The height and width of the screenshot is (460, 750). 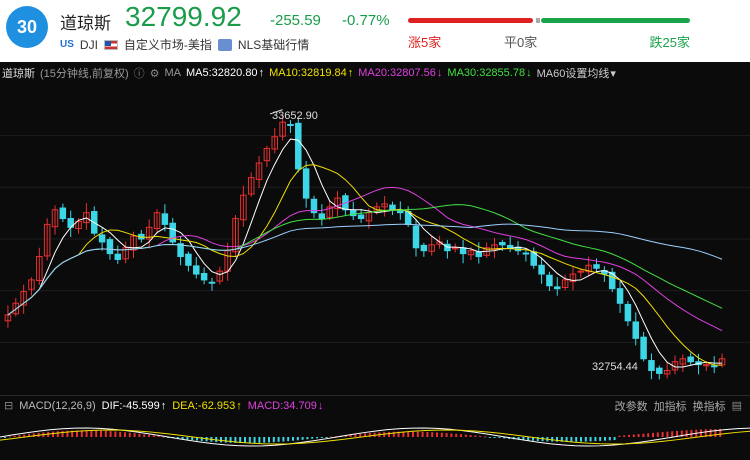 I want to click on dif-arrow: ↑, so click(x=163, y=405).